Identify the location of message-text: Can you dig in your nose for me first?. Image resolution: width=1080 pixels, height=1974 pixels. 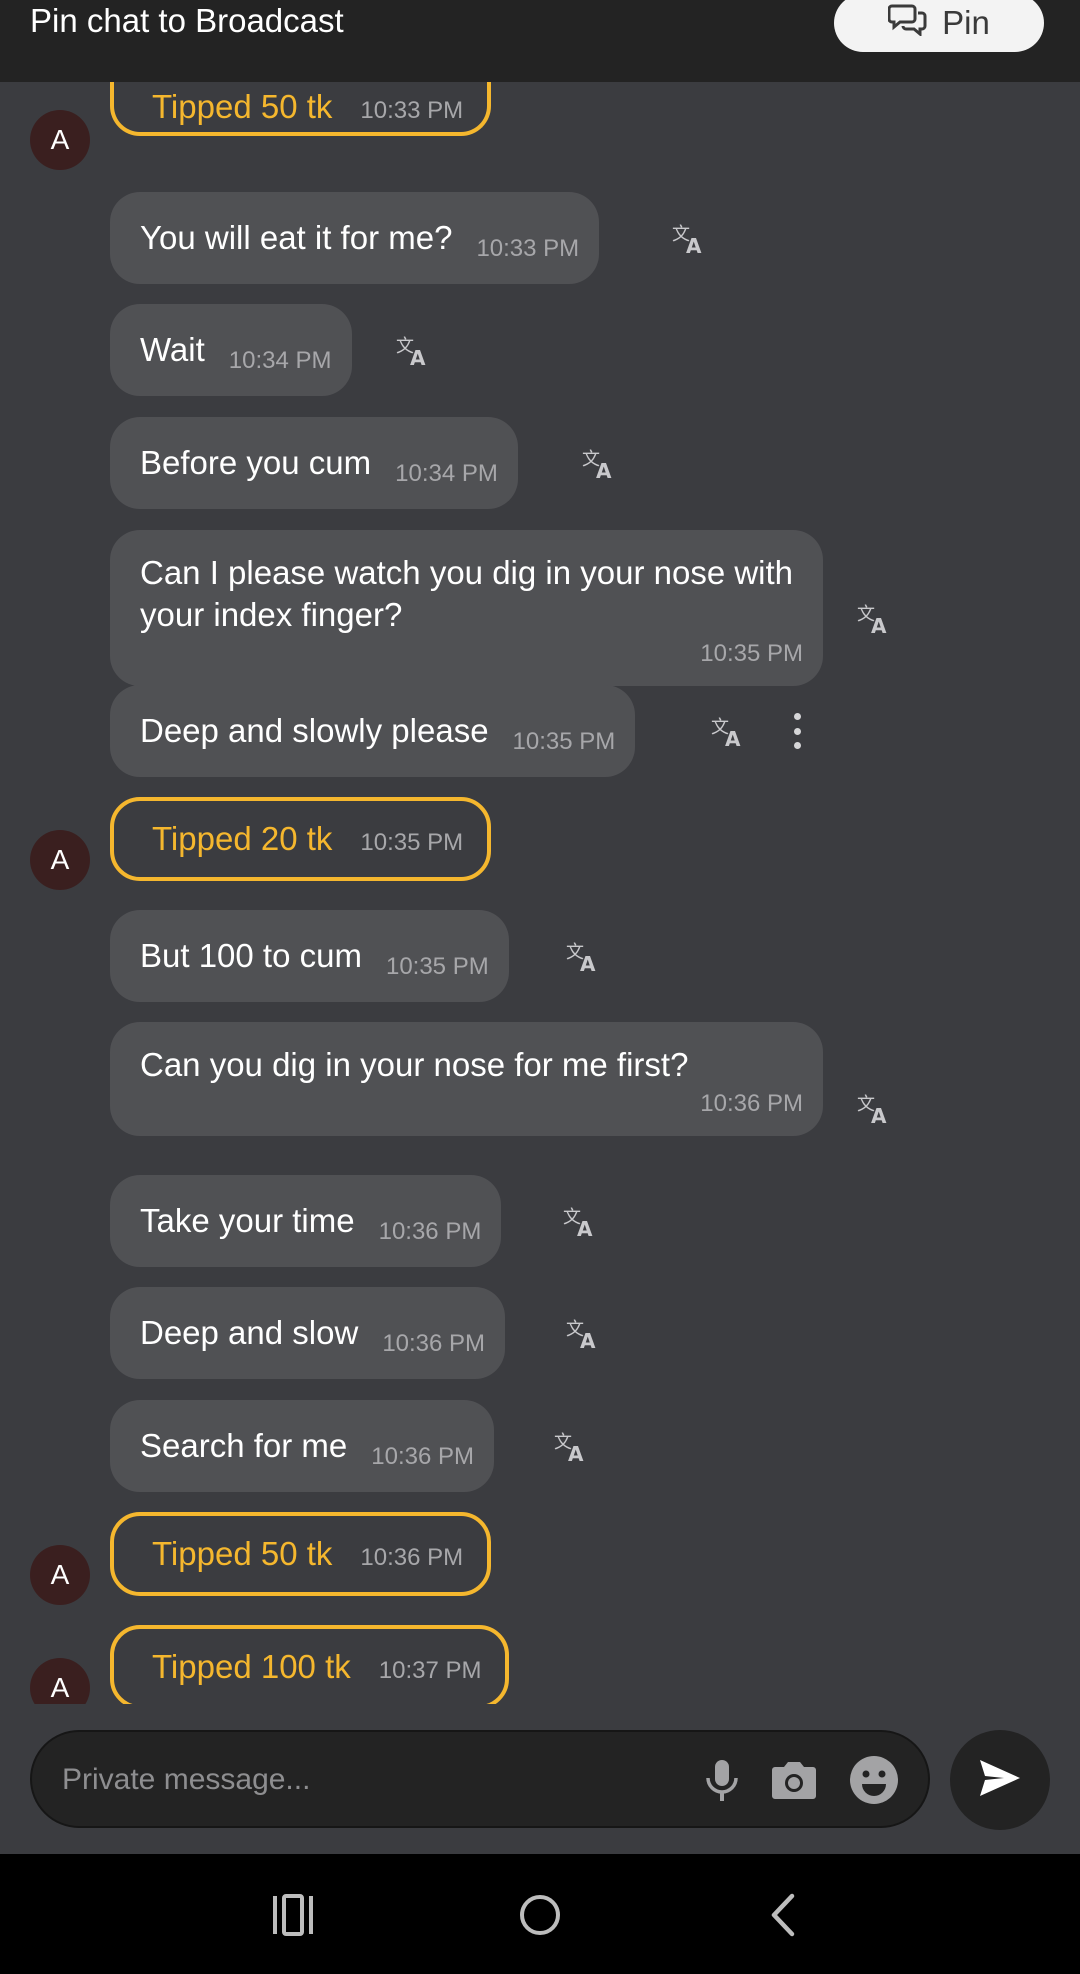
(414, 1064).